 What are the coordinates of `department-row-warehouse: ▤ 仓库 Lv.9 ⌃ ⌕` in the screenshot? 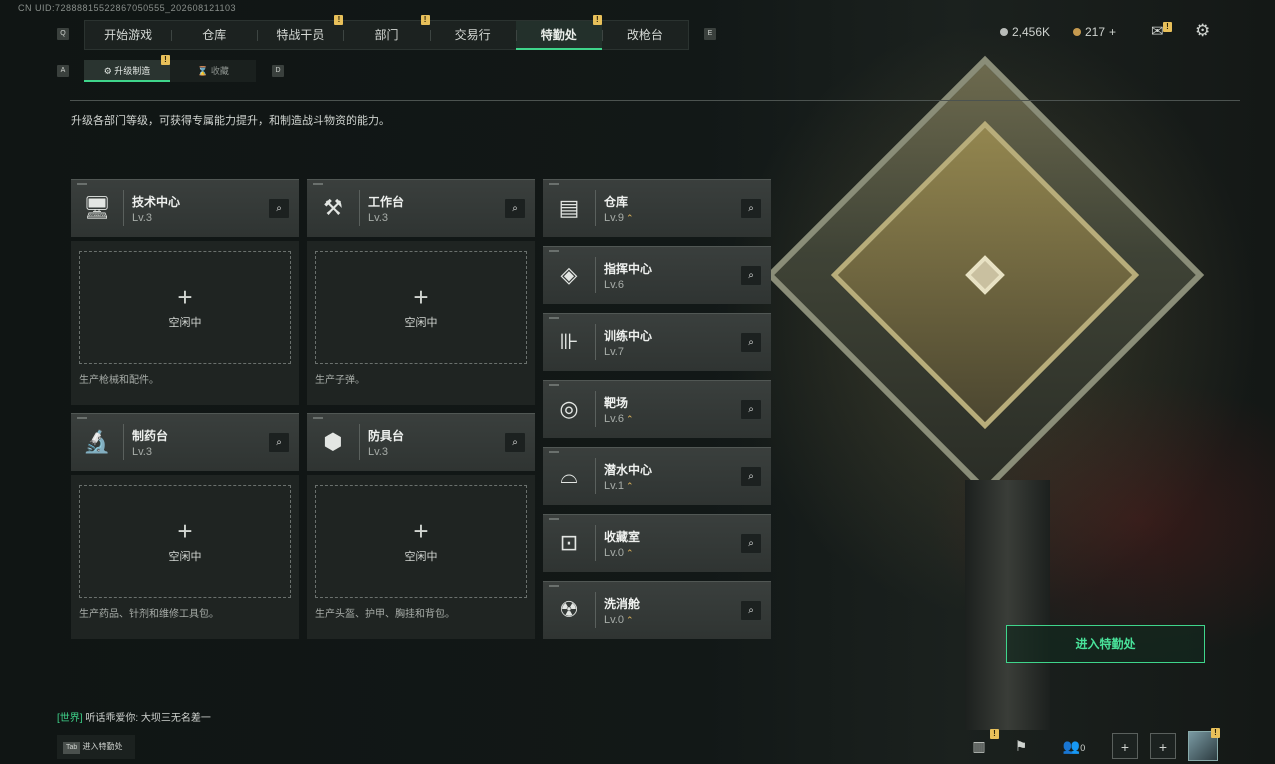 It's located at (657, 208).